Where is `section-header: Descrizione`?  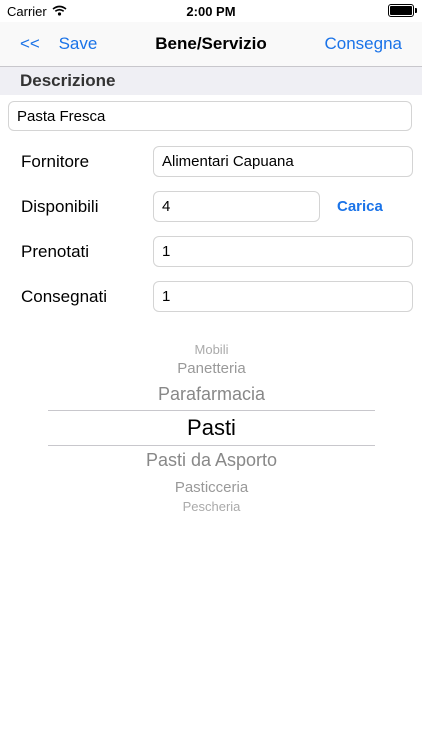
section-header: Descrizione is located at coordinates (211, 81).